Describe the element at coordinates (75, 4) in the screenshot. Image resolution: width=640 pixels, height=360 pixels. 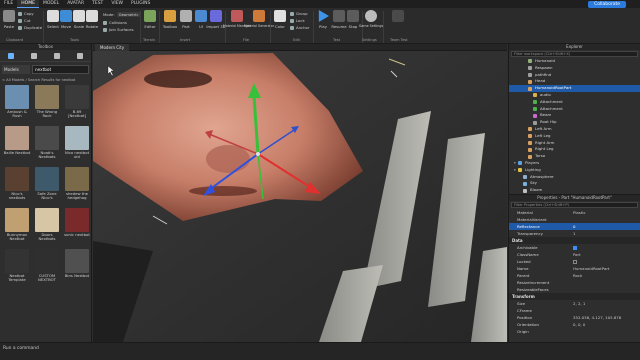
I see `menu-item-avatar: AVATAR` at that location.